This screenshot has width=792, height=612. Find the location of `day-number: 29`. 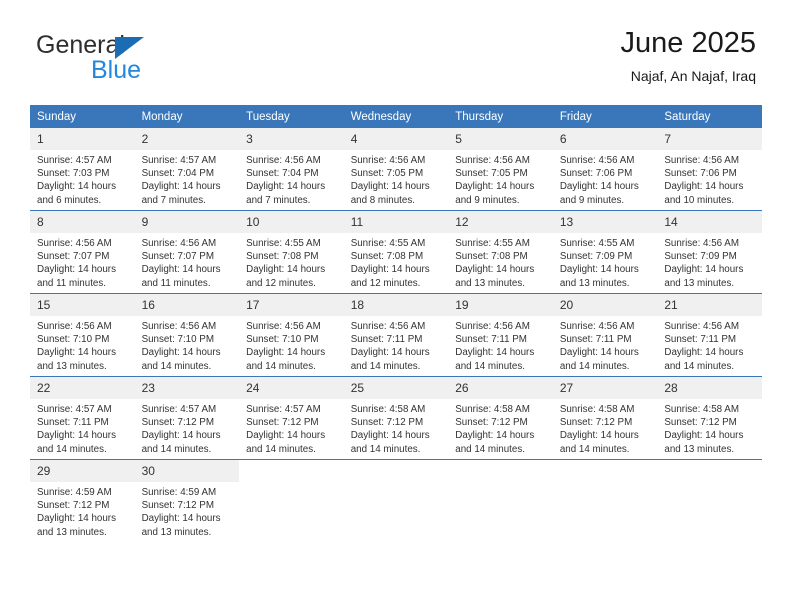

day-number: 29 is located at coordinates (82, 471).